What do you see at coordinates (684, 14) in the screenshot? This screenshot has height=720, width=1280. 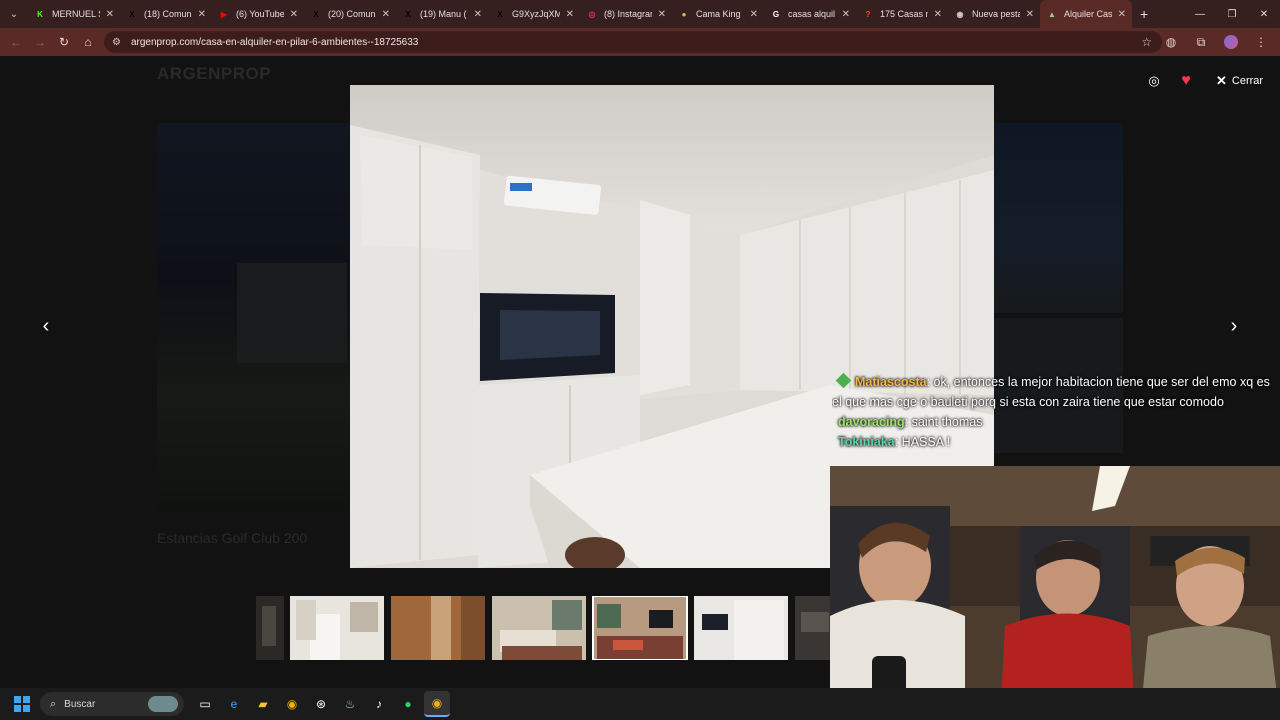 I see `site-icon: ●` at bounding box center [684, 14].